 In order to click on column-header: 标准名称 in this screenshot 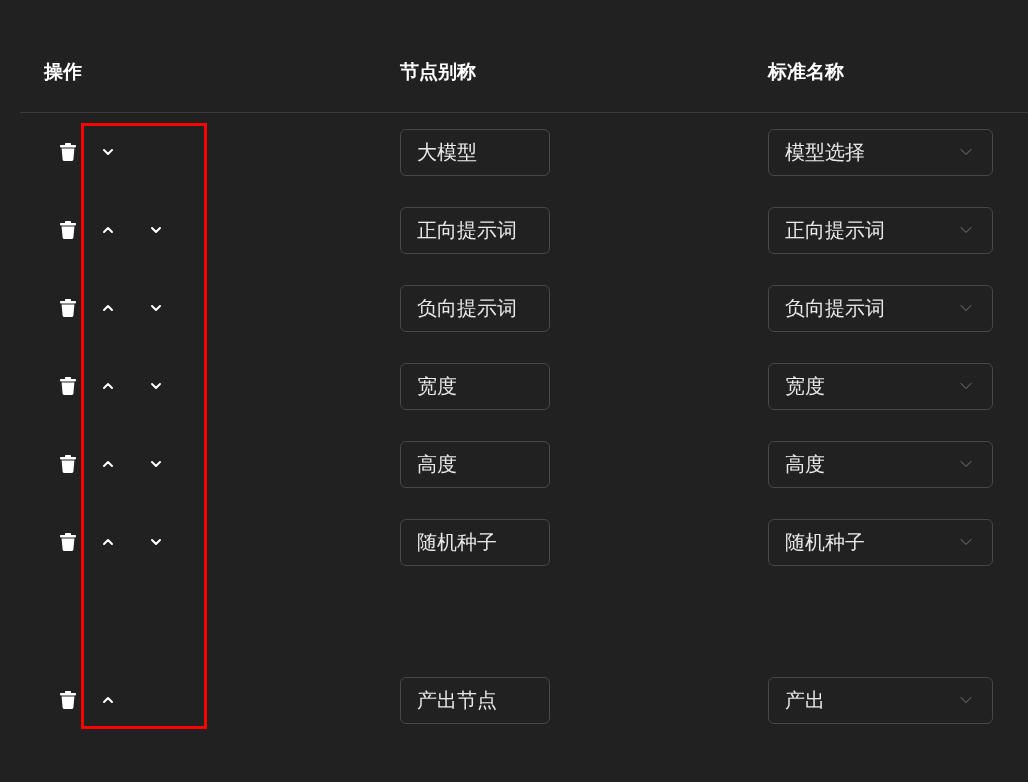, I will do `click(806, 71)`.